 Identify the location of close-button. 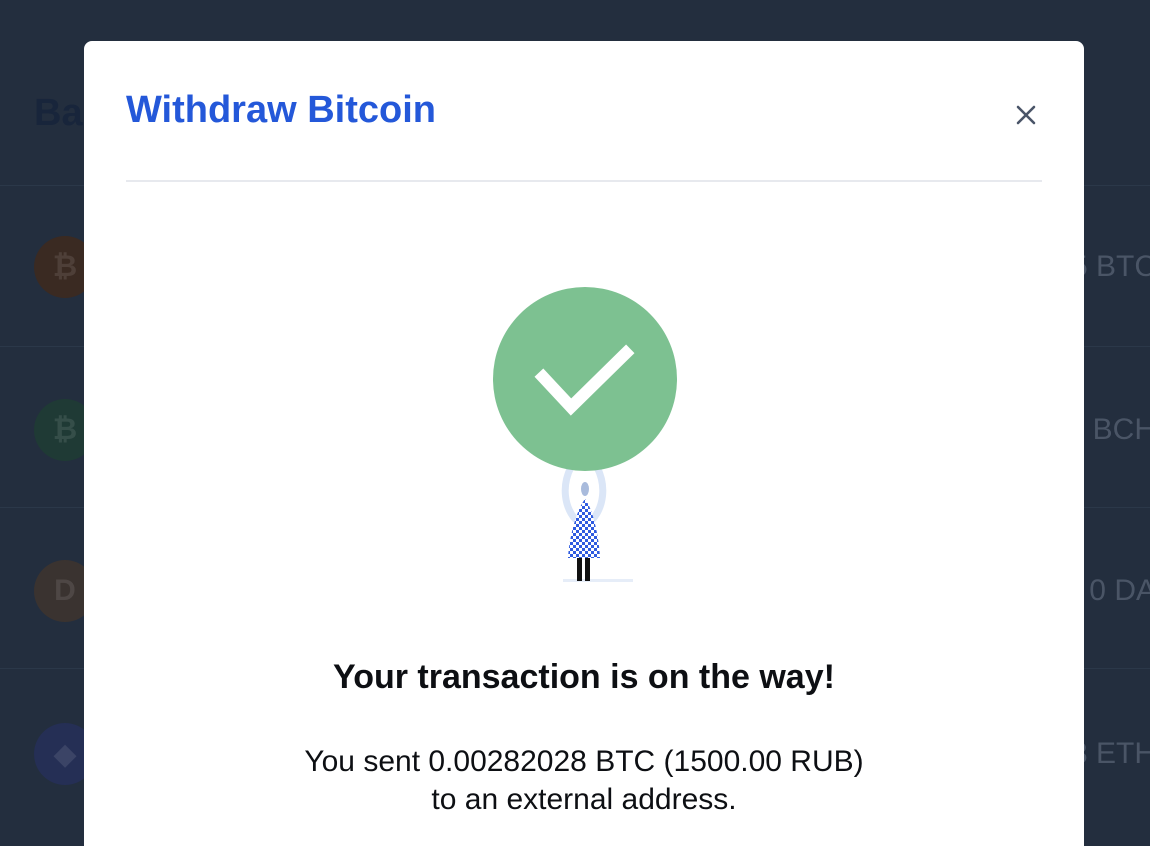
(1026, 115).